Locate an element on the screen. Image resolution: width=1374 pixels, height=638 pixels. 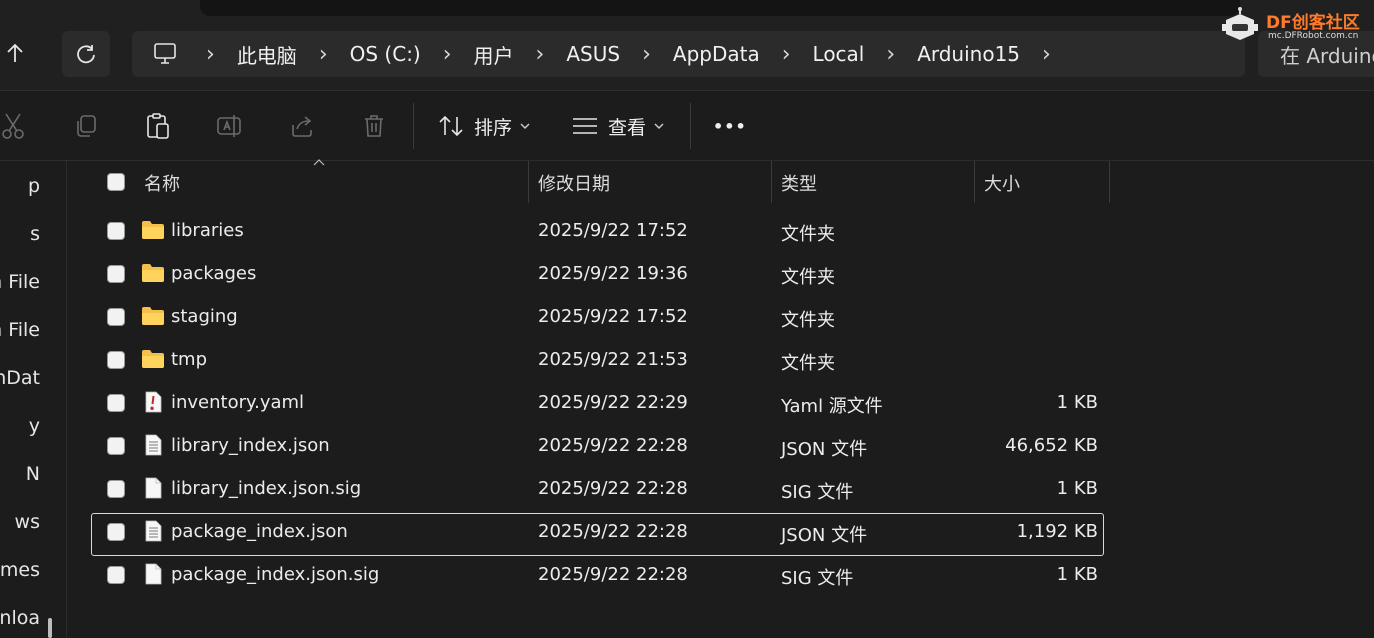
file-name: inventory.yaml is located at coordinates (238, 402).